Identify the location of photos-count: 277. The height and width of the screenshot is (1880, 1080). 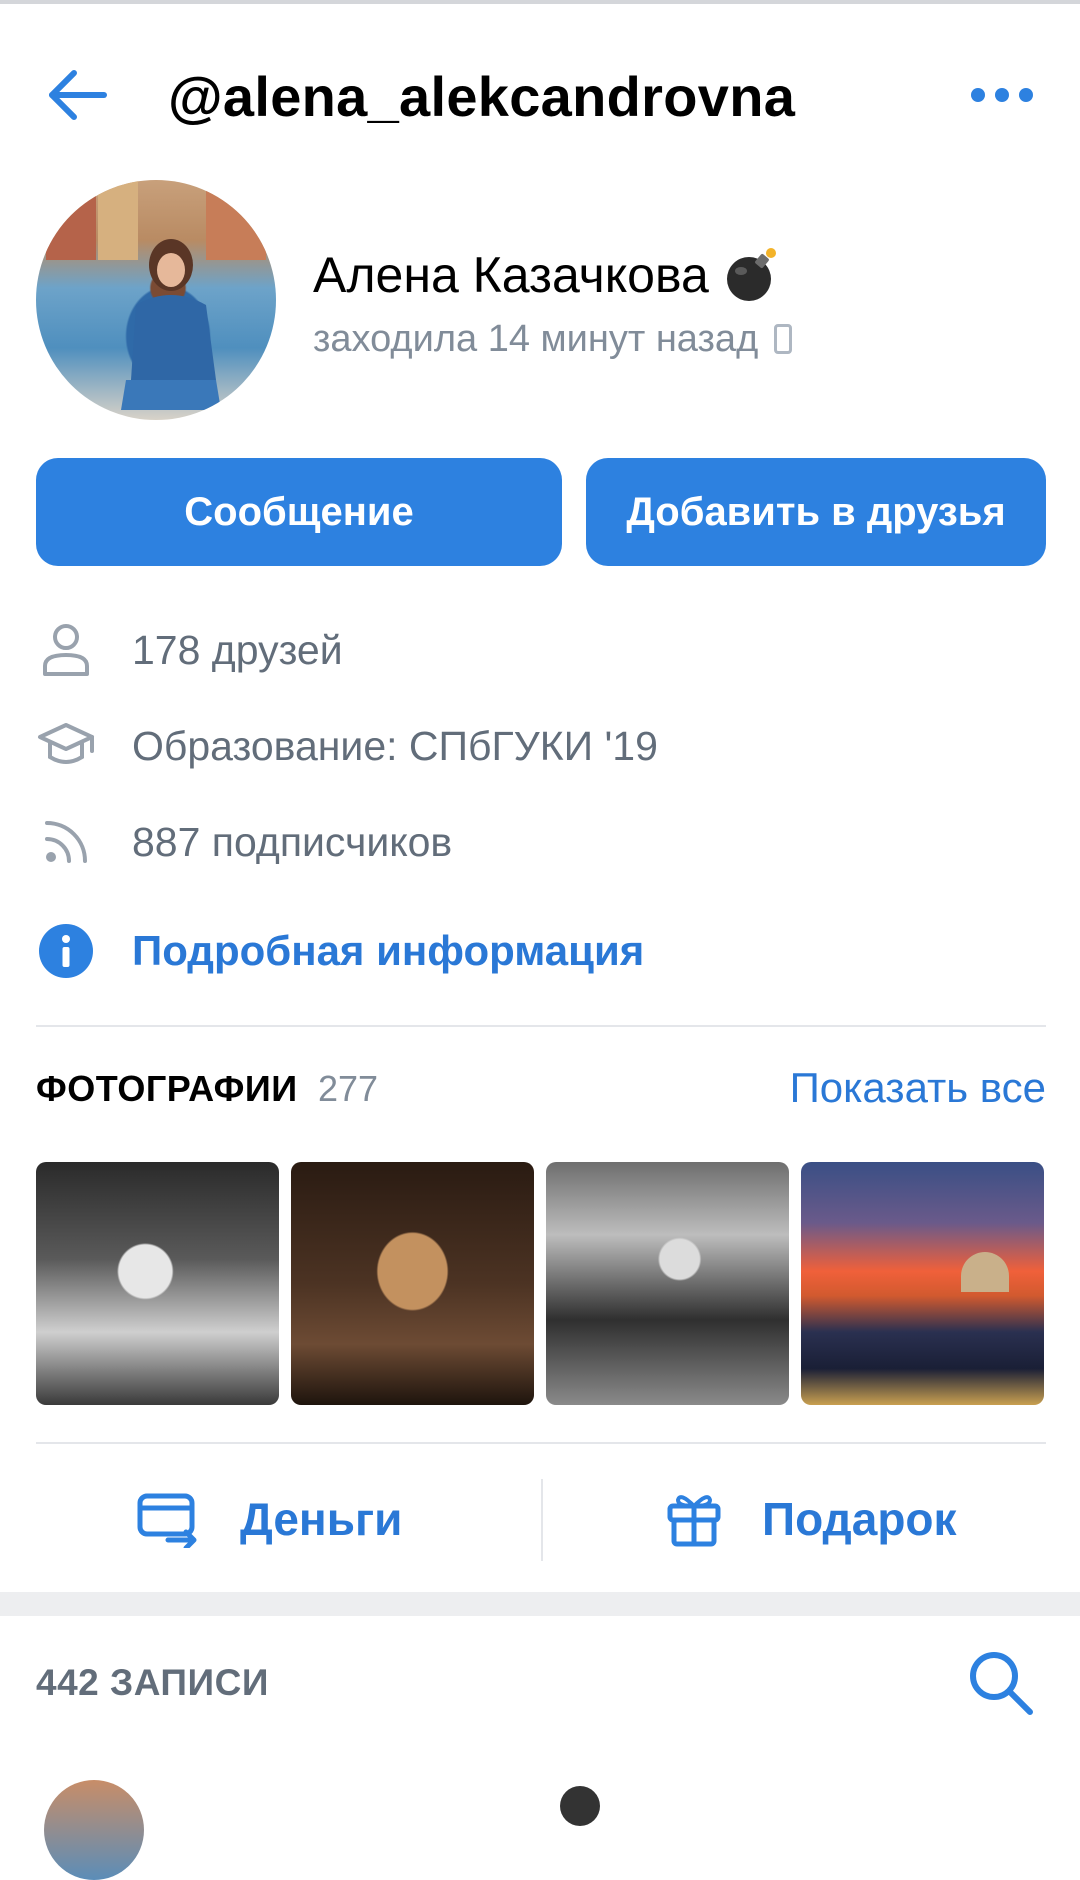
(348, 1088).